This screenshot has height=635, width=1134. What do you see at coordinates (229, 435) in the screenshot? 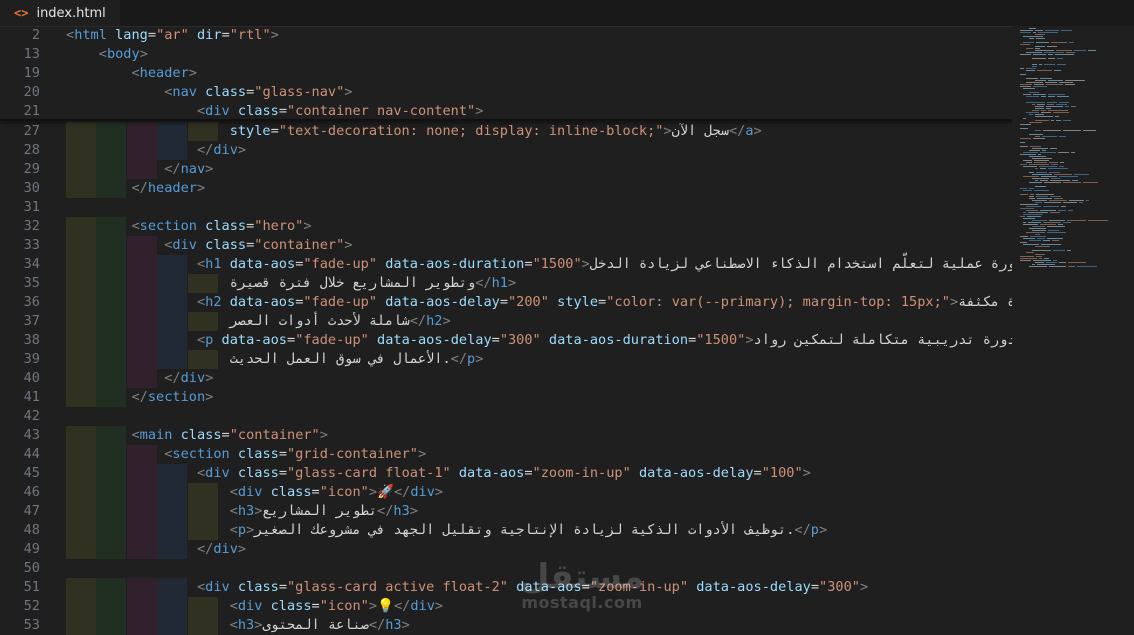
I see `code-text: <main class="container">` at bounding box center [229, 435].